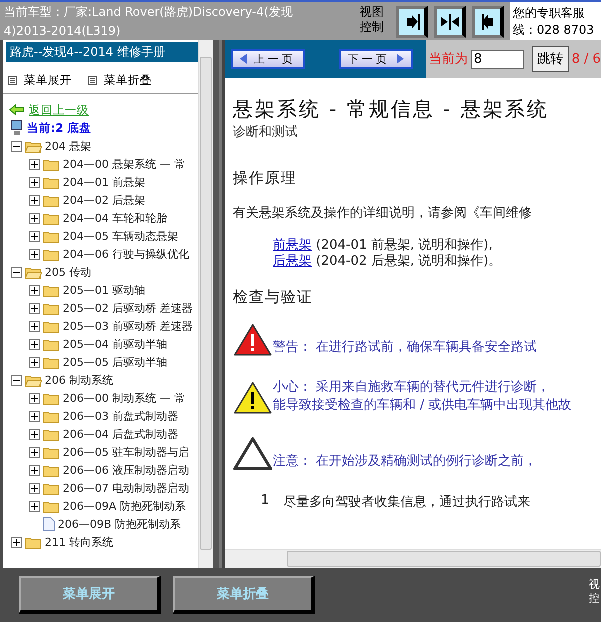 The height and width of the screenshot is (622, 601). What do you see at coordinates (120, 80) in the screenshot?
I see `menu-action: 菜单折叠` at bounding box center [120, 80].